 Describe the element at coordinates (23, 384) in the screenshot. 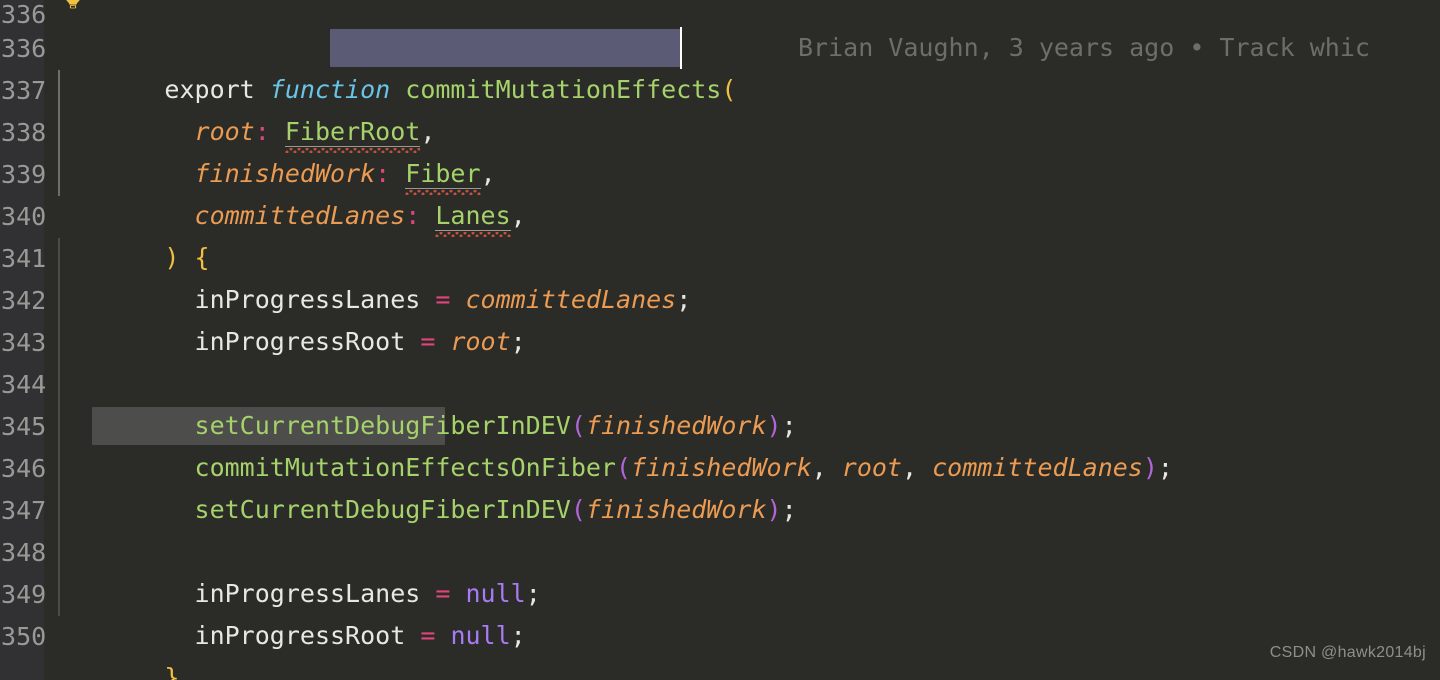

I see `line-number: 2344` at that location.